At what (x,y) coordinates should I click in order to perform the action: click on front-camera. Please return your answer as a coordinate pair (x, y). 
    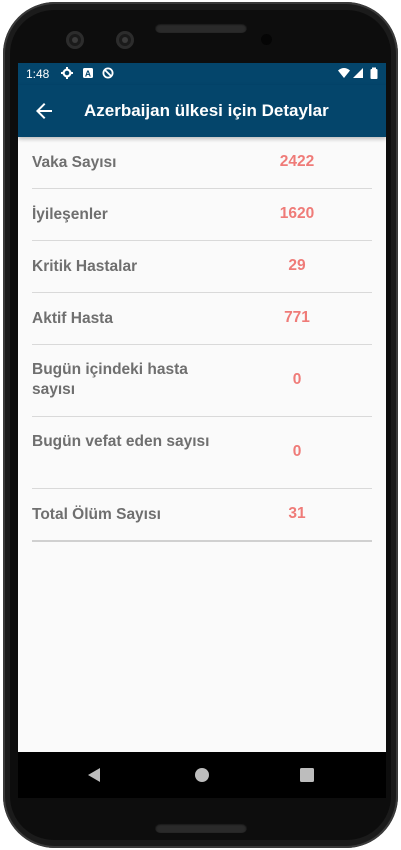
    Looking at the image, I should click on (75, 40).